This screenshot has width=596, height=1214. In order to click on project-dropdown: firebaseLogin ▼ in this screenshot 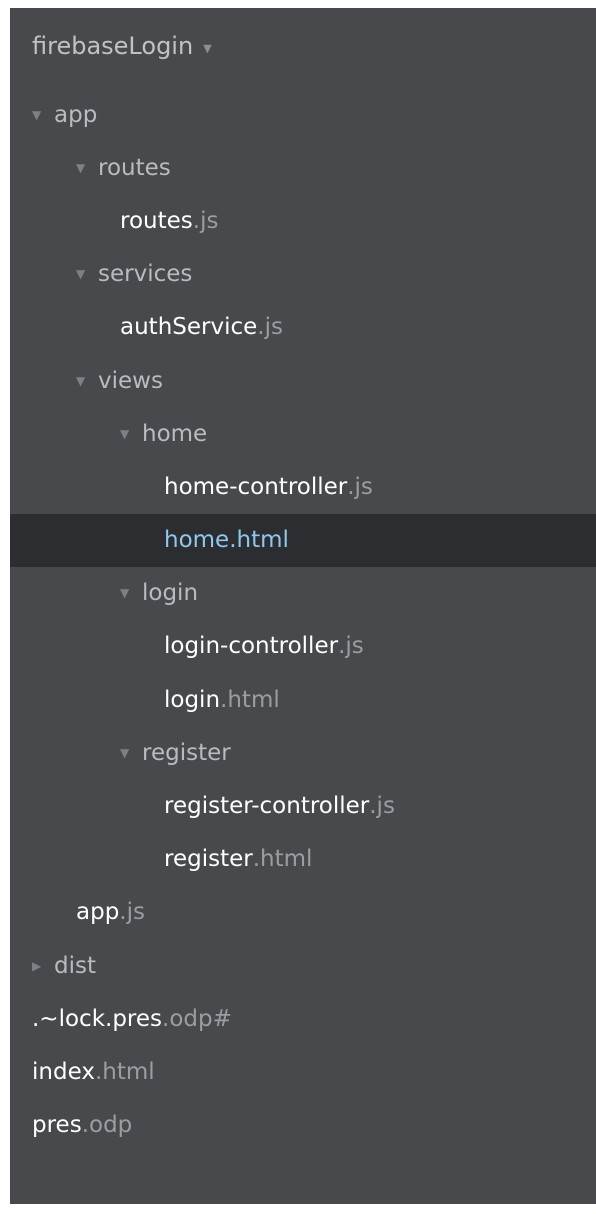, I will do `click(303, 46)`.